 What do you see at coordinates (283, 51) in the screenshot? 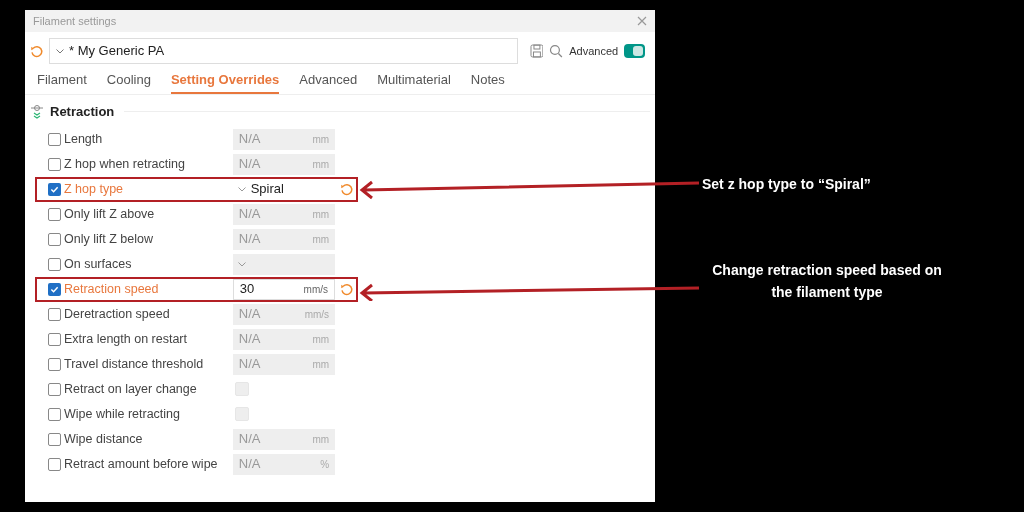
I see `preset-dropdown: * My Generic PA` at bounding box center [283, 51].